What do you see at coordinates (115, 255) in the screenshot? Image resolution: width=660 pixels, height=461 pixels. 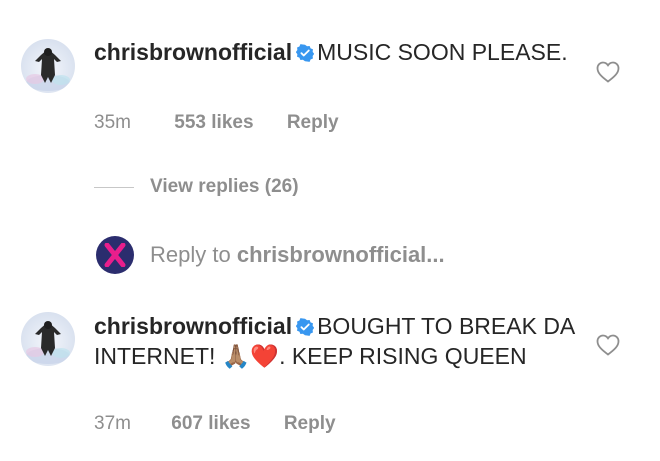 I see `x-logo-icon` at bounding box center [115, 255].